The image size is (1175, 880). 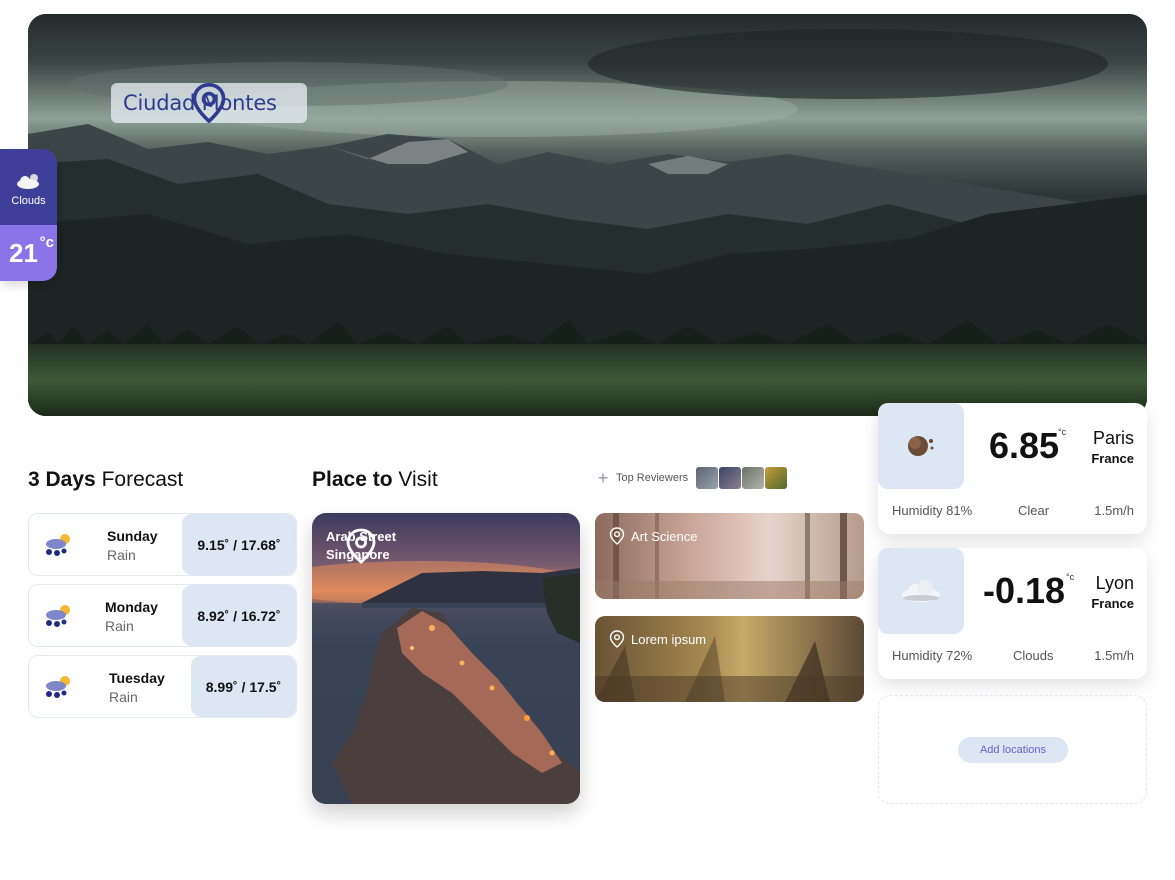 I want to click on forecast-row-sunday: Sunday Rain 9.15˚ / 17.68˚, so click(x=162, y=544).